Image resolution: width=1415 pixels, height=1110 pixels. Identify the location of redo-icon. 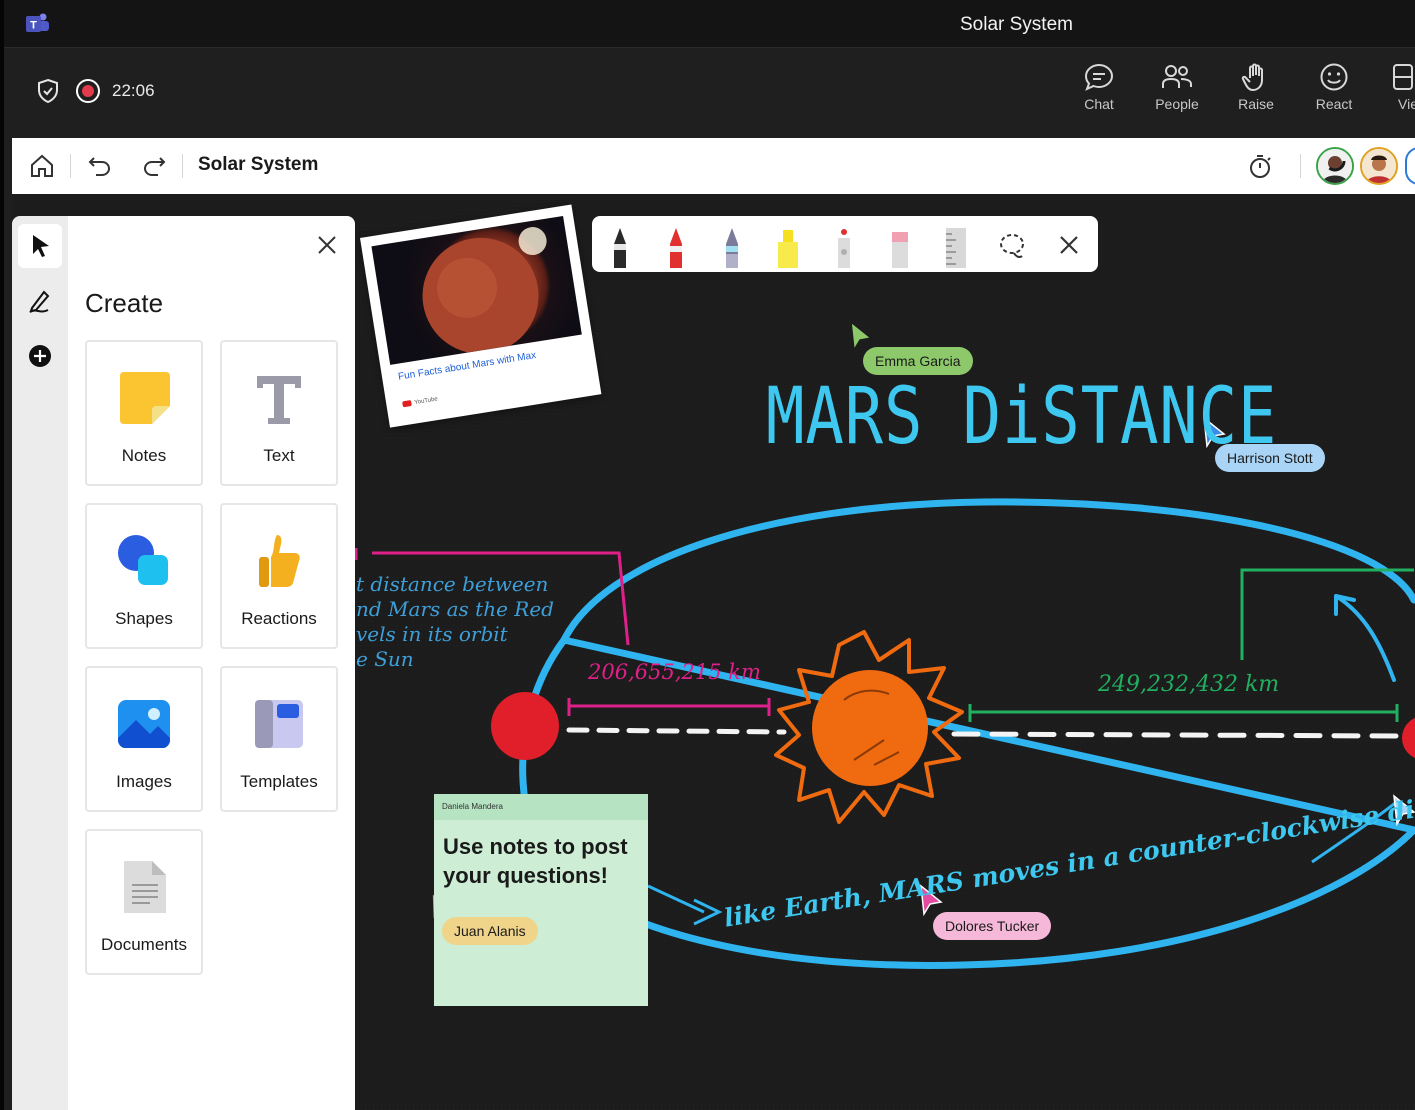
(154, 166).